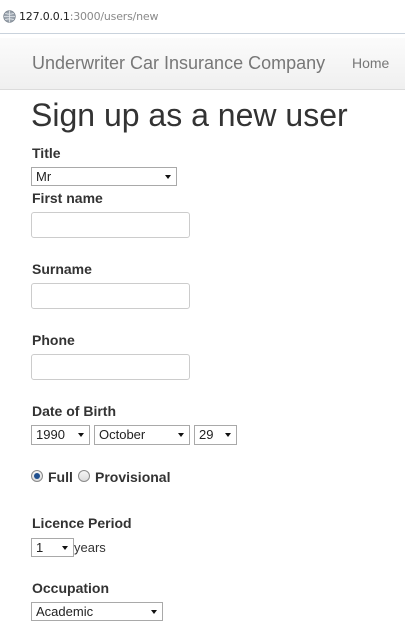 The height and width of the screenshot is (637, 405). Describe the element at coordinates (90, 547) in the screenshot. I see `licence-period-unit: years` at that location.